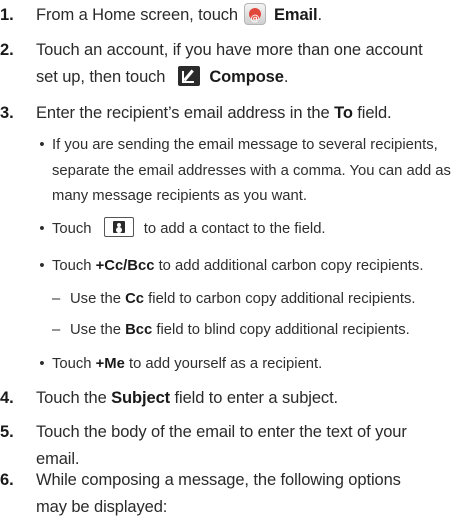 This screenshot has height=522, width=467. I want to click on step-number: 3., so click(7, 113).